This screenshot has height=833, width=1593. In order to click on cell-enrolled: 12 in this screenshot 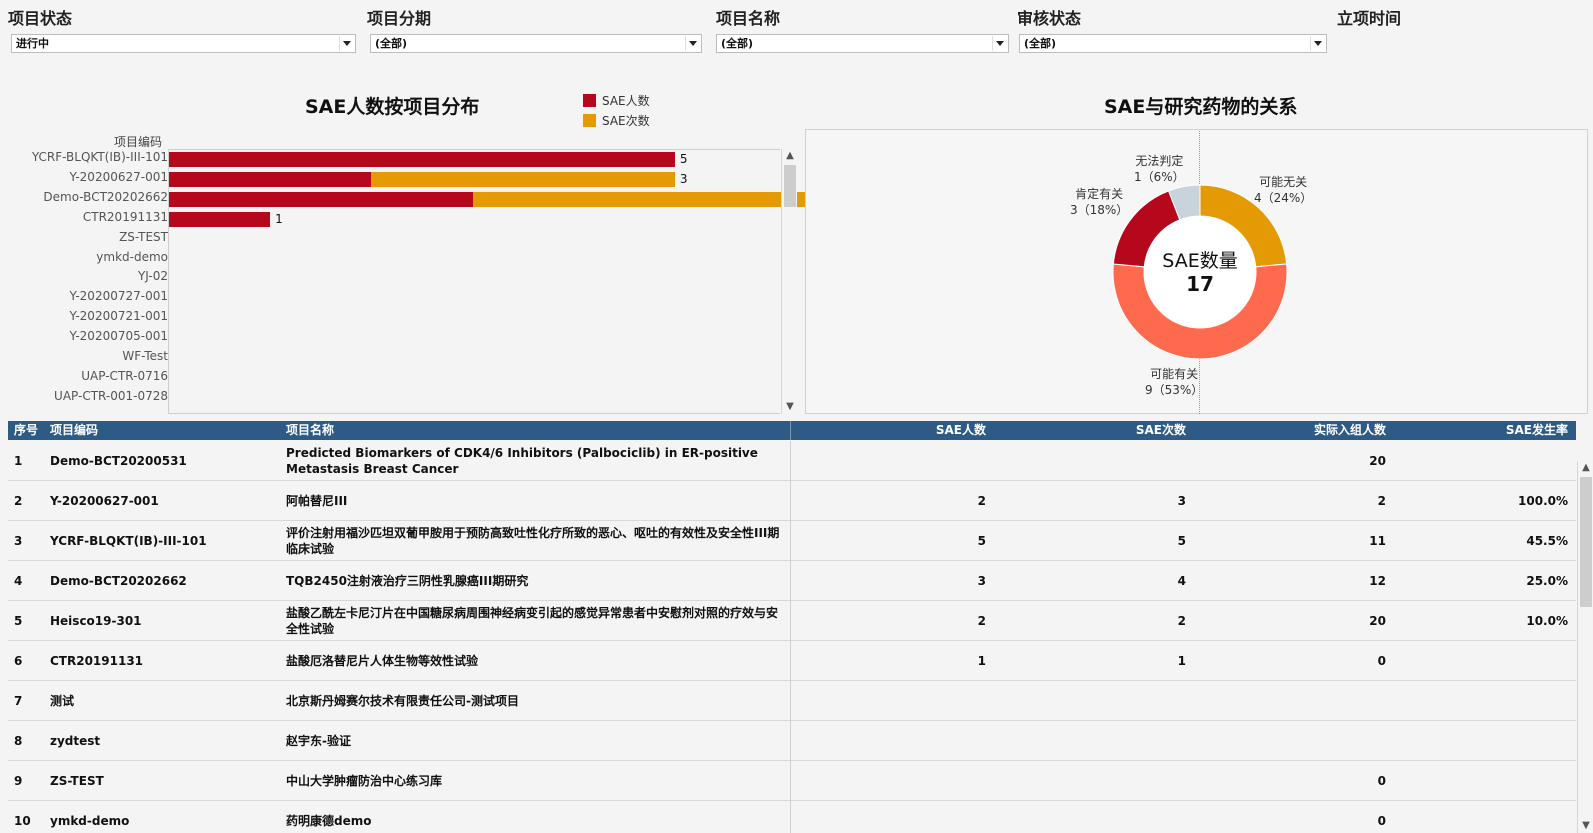, I will do `click(1377, 580)`.